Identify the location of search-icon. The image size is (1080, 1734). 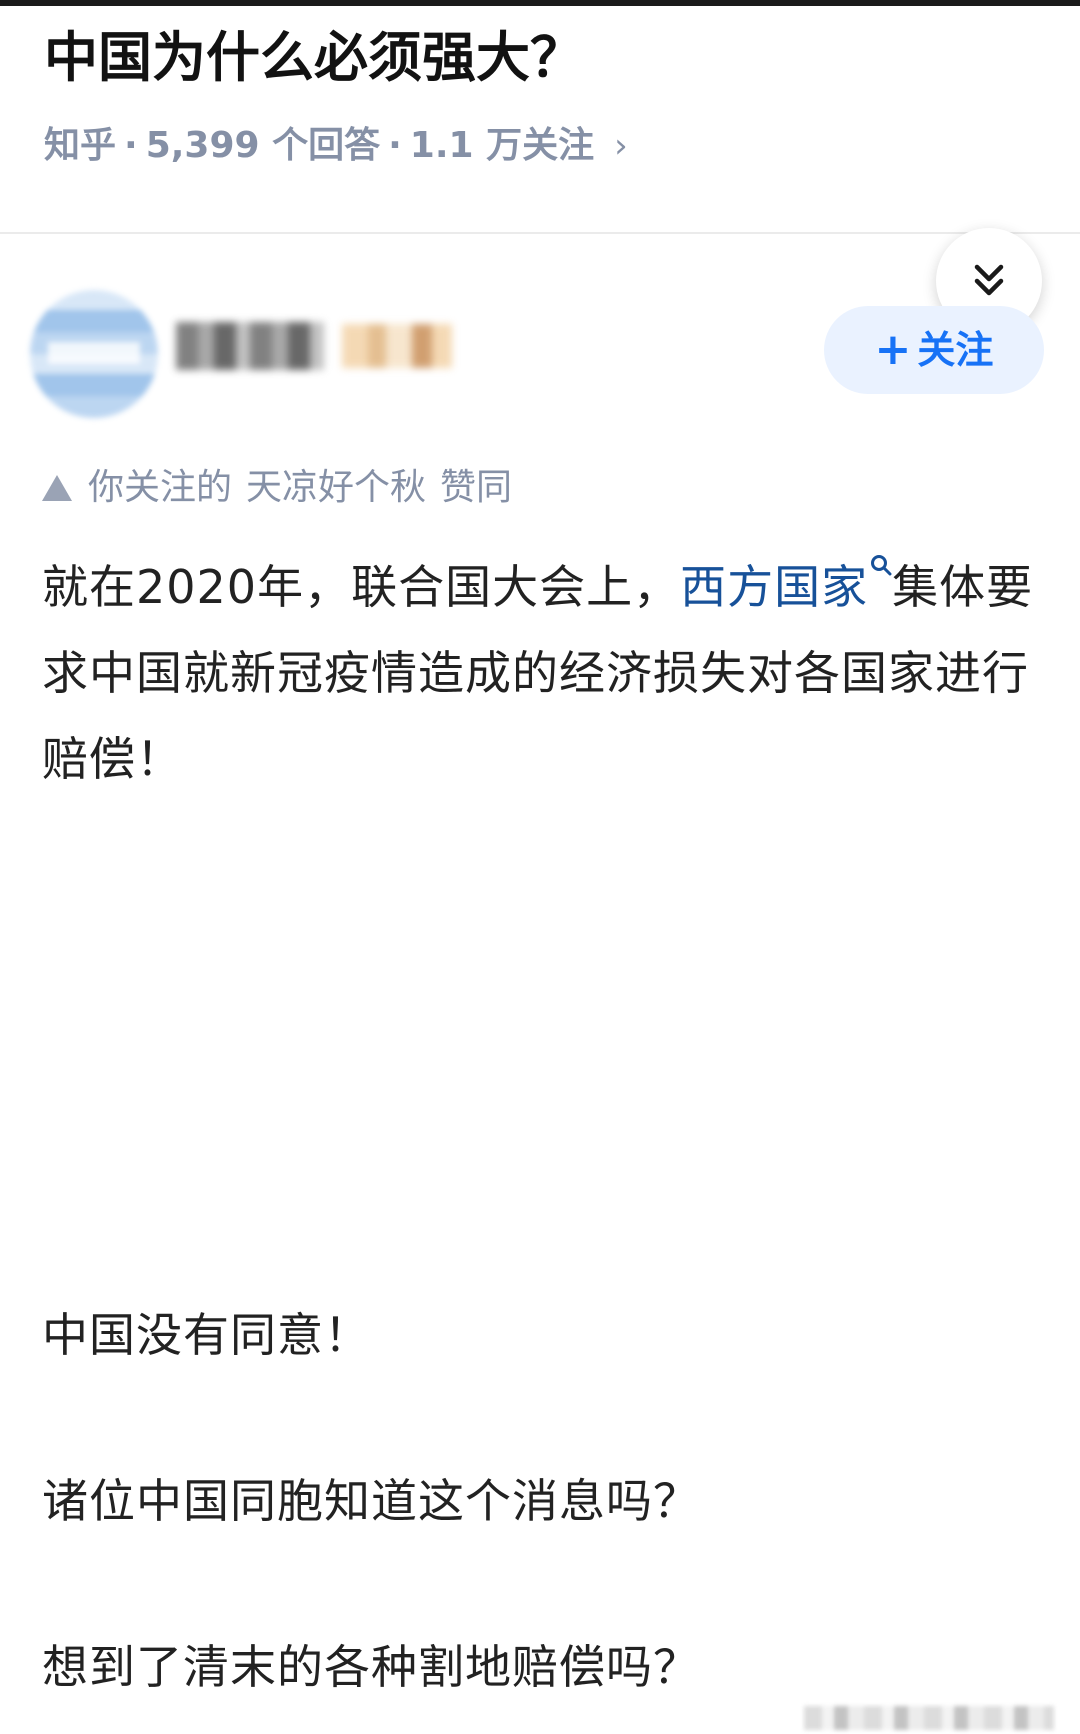
(881, 565).